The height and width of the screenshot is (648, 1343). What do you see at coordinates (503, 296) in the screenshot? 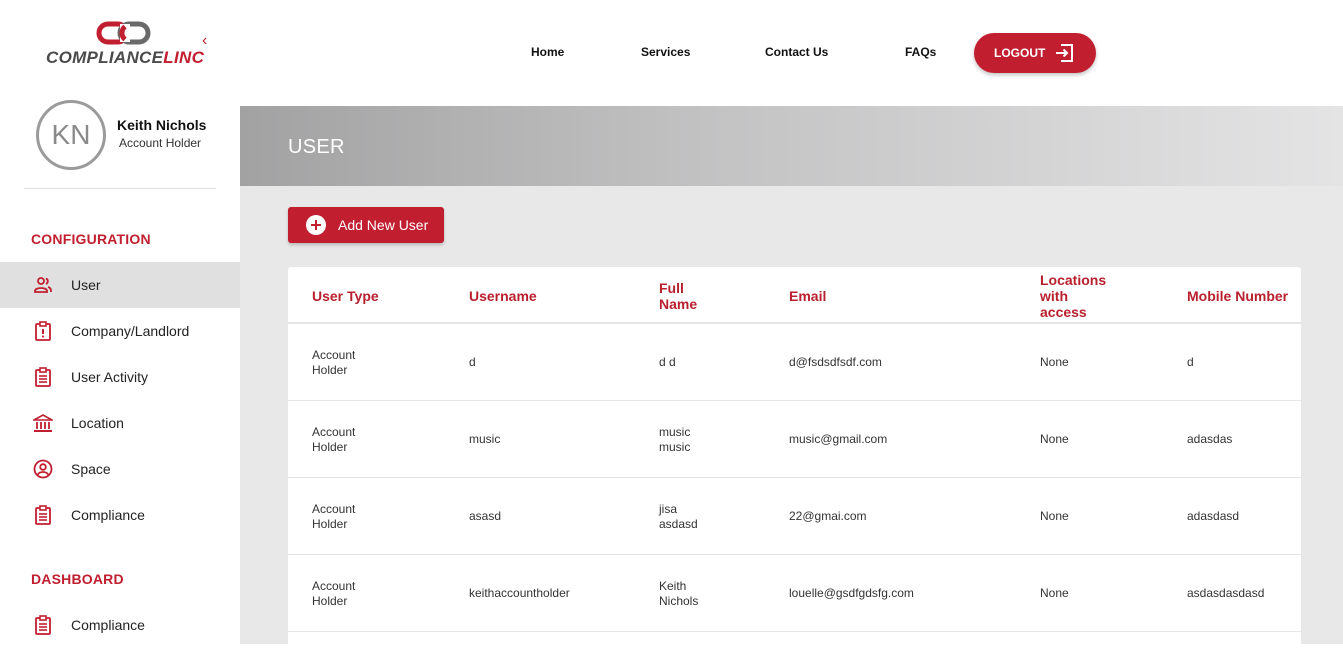
I see `header-username: Username` at bounding box center [503, 296].